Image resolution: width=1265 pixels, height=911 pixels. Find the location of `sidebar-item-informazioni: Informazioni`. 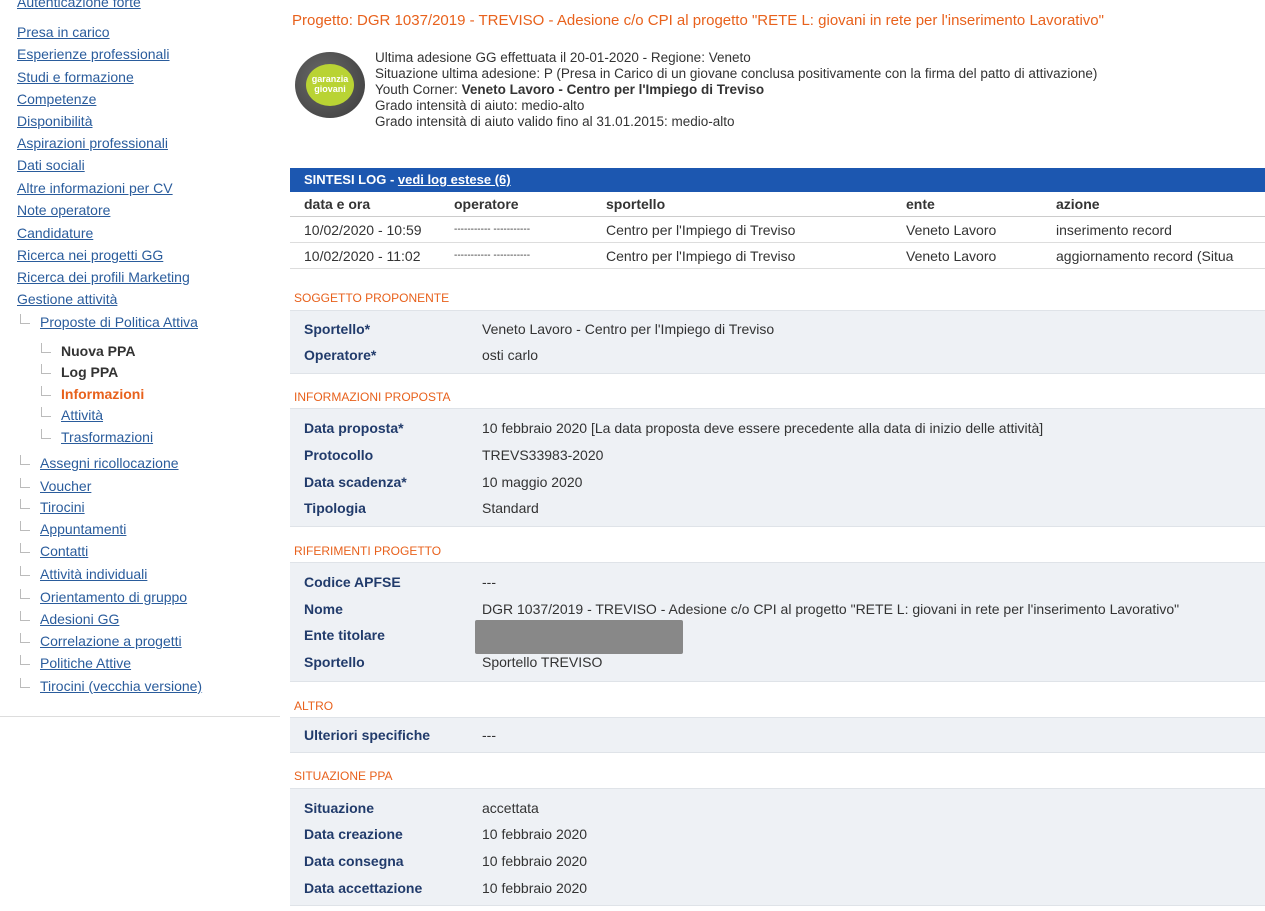

sidebar-item-informazioni: Informazioni is located at coordinates (102, 394).